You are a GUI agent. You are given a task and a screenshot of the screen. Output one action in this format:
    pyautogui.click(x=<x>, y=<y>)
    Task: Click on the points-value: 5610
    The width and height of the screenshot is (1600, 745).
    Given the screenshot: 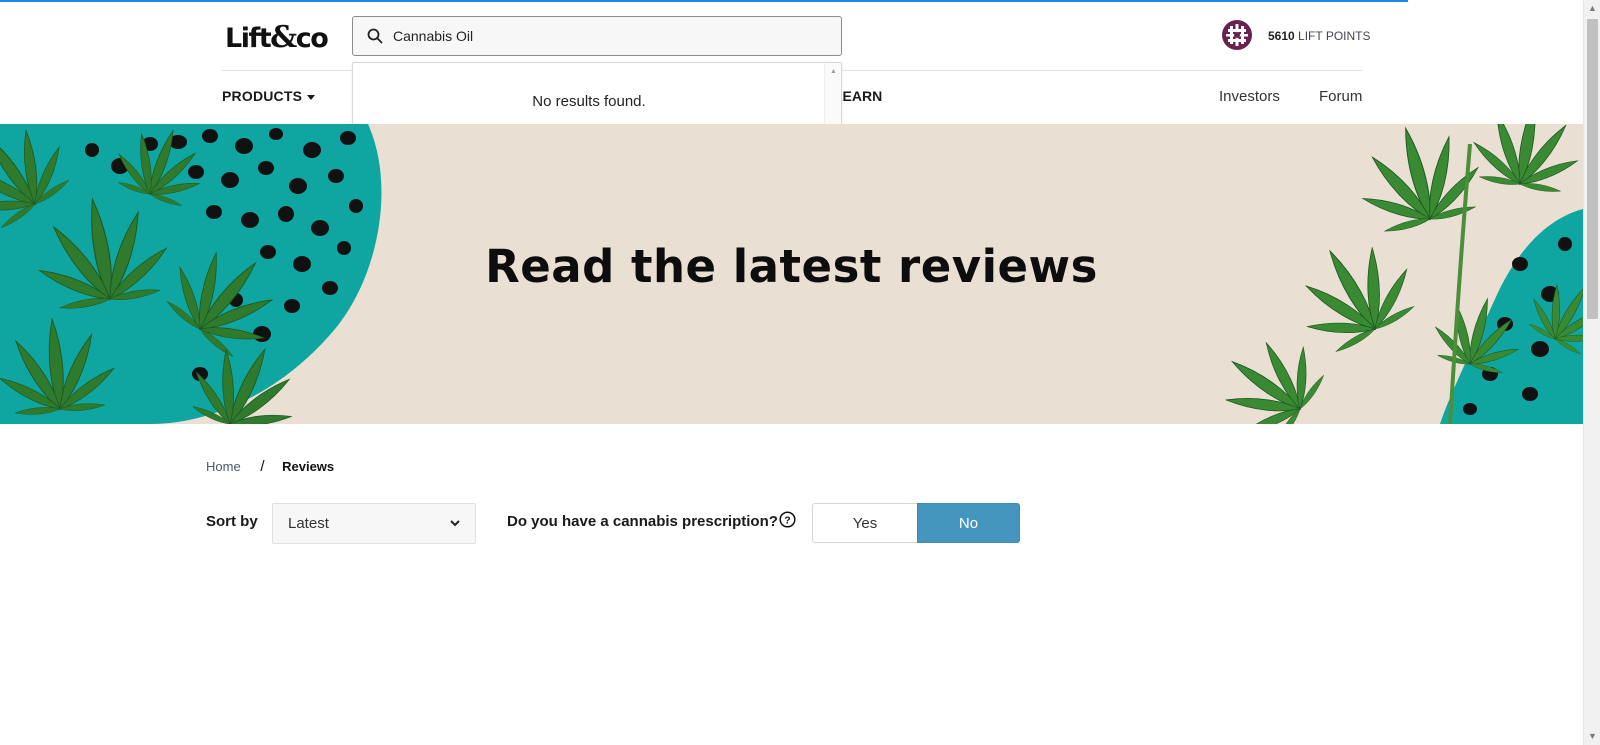 What is the action you would take?
    pyautogui.click(x=1281, y=36)
    